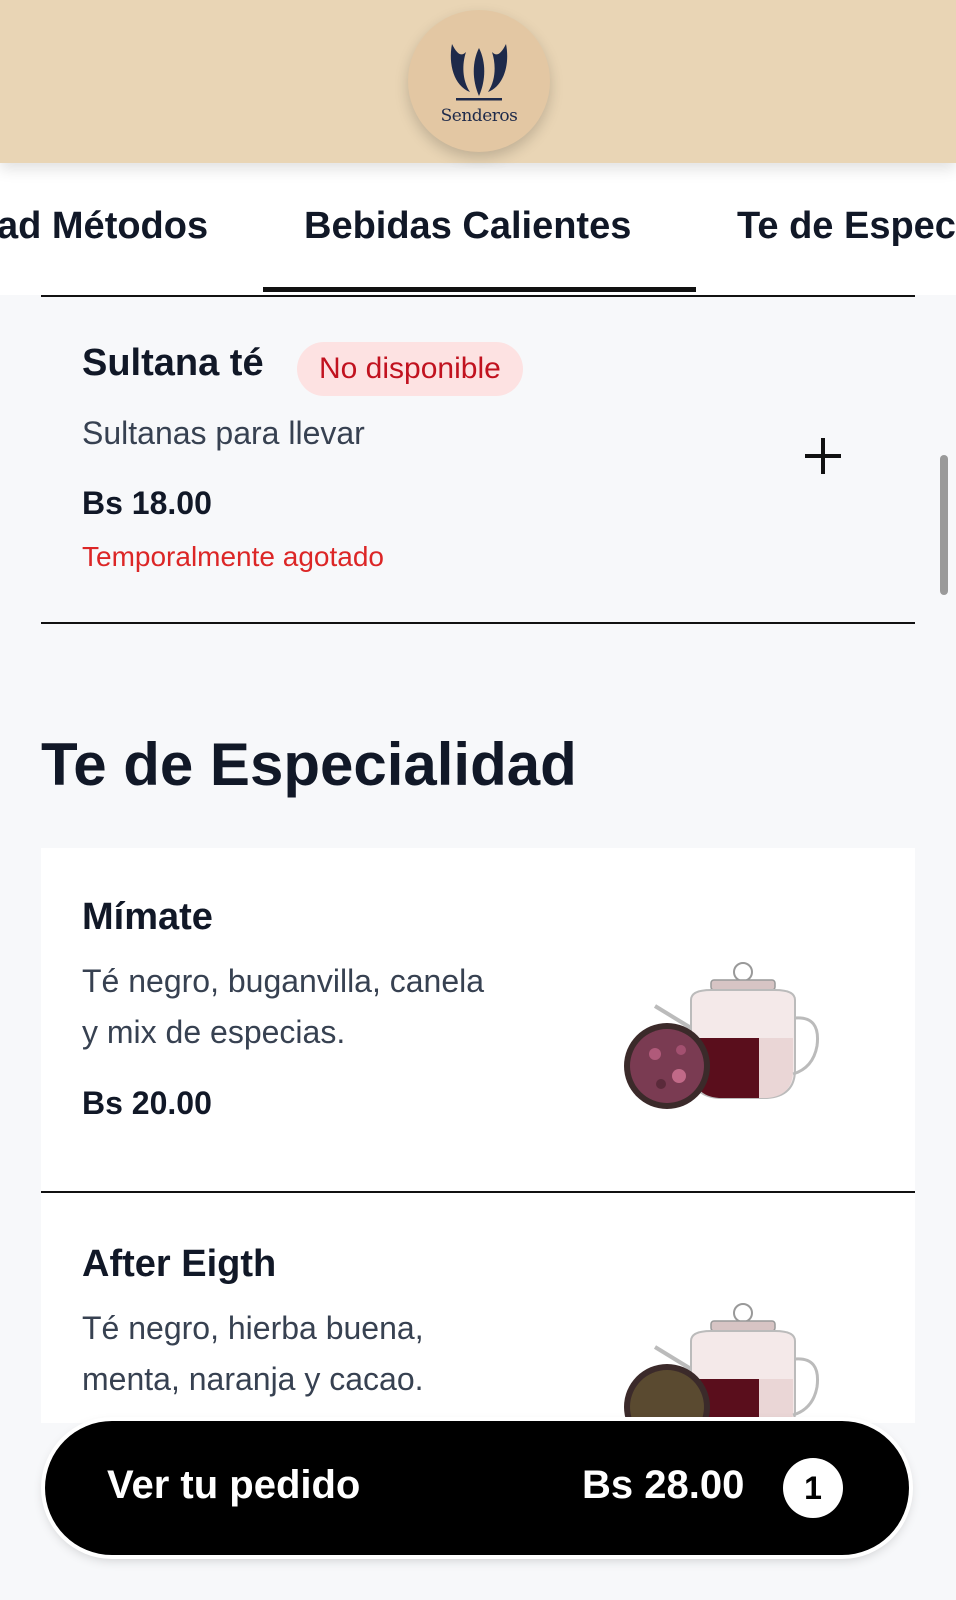 The image size is (956, 1600). What do you see at coordinates (477, 1488) in the screenshot?
I see `view-order-button: Ver tu pedido Bs 28.00 1` at bounding box center [477, 1488].